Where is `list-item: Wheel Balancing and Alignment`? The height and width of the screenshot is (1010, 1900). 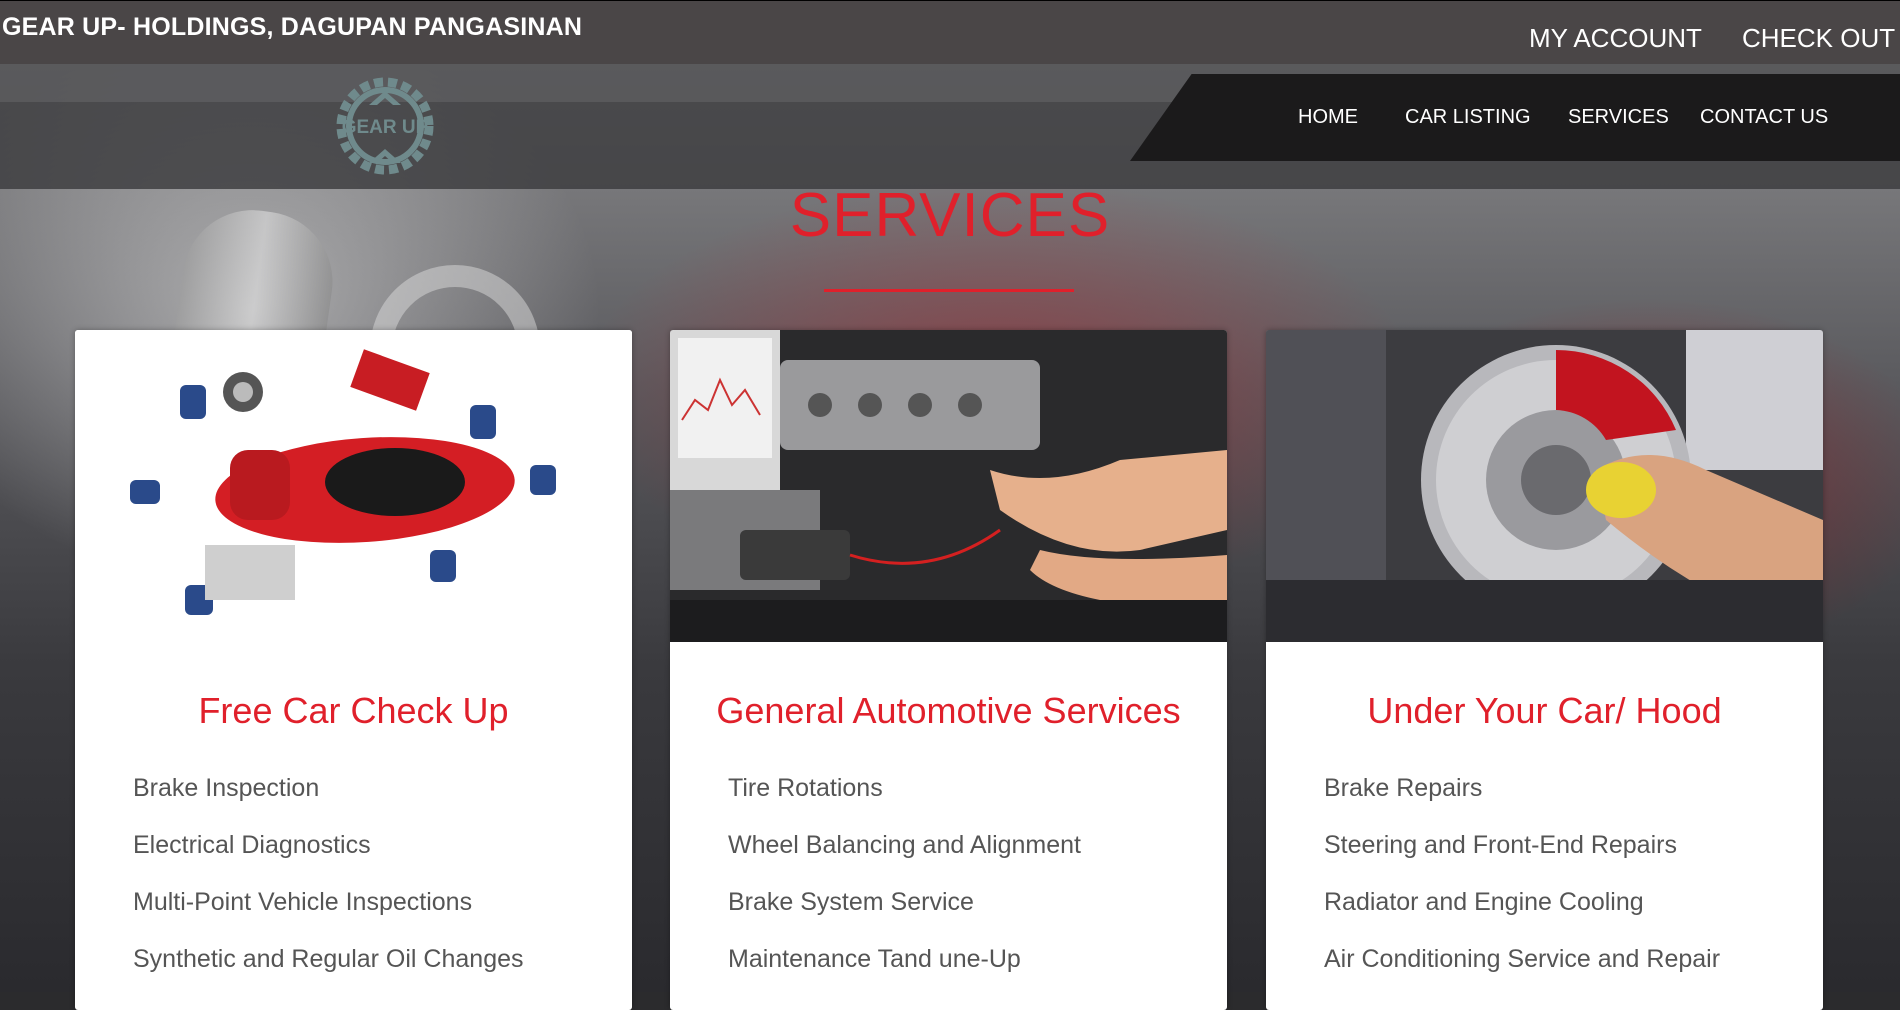 list-item: Wheel Balancing and Alignment is located at coordinates (905, 845).